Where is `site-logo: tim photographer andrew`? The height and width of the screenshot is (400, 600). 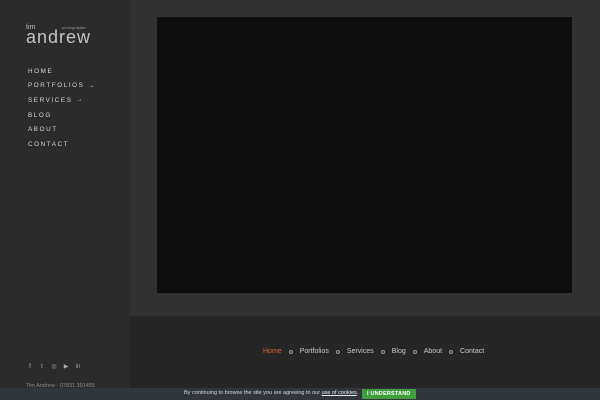
site-logo: tim photographer andrew is located at coordinates (63, 35).